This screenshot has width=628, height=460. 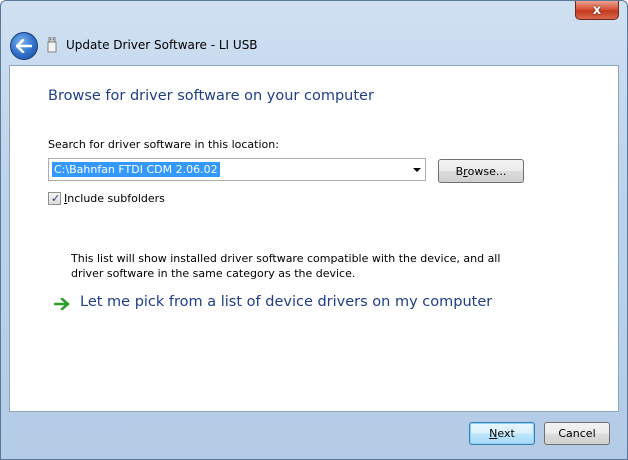 I want to click on next-label-rest: ext, so click(x=506, y=433).